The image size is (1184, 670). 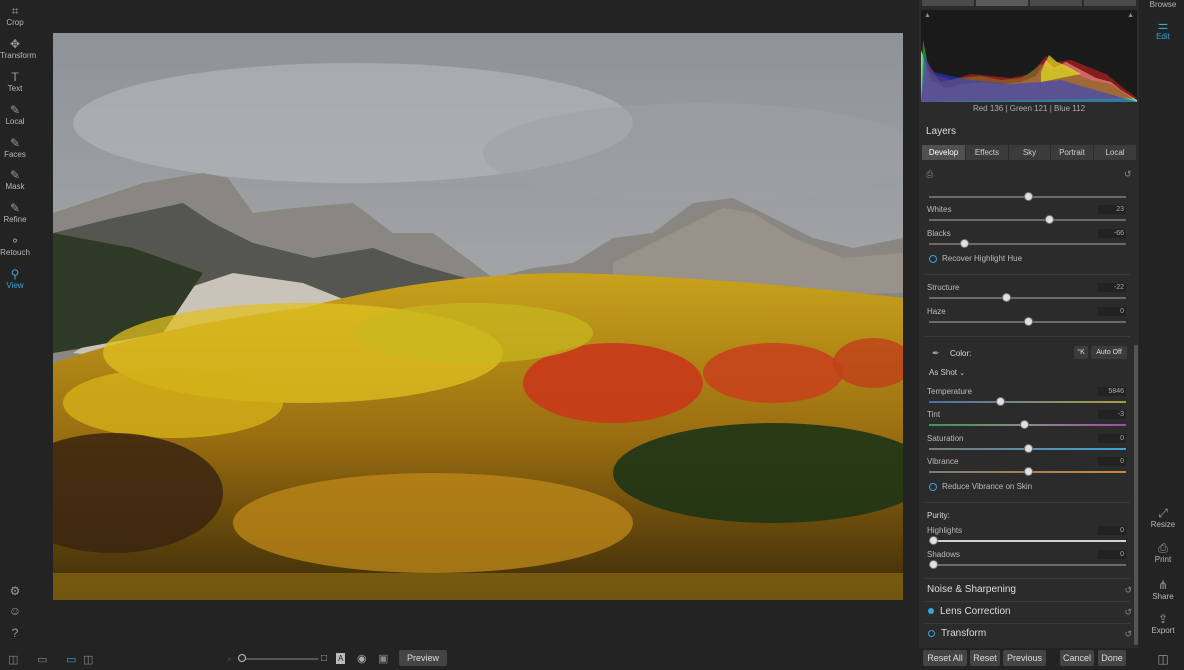 What do you see at coordinates (383, 658) in the screenshot?
I see `clipping-icon: ▣` at bounding box center [383, 658].